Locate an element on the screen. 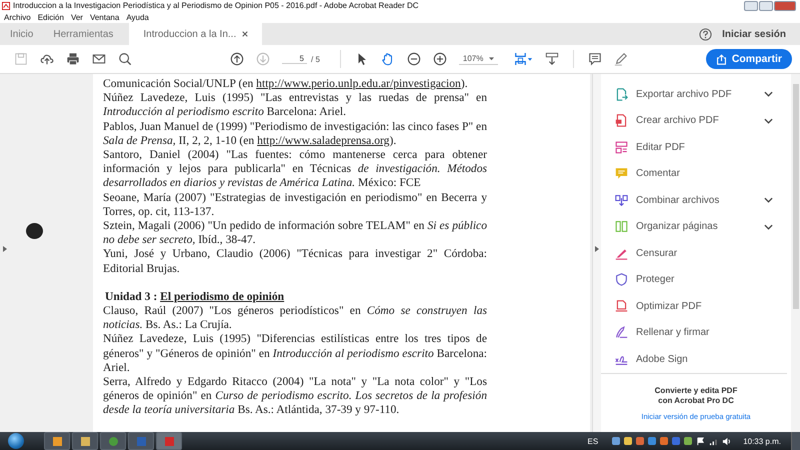 The height and width of the screenshot is (450, 800). reference-entry: Núñez Lavedeze, Luis (1995) "Diferencias estilísticas entre los tres tipos de géneros" y "Géneros de opinión" en Introducción al periodismo escrito Barcelona: Ariel. is located at coordinates (295, 354).